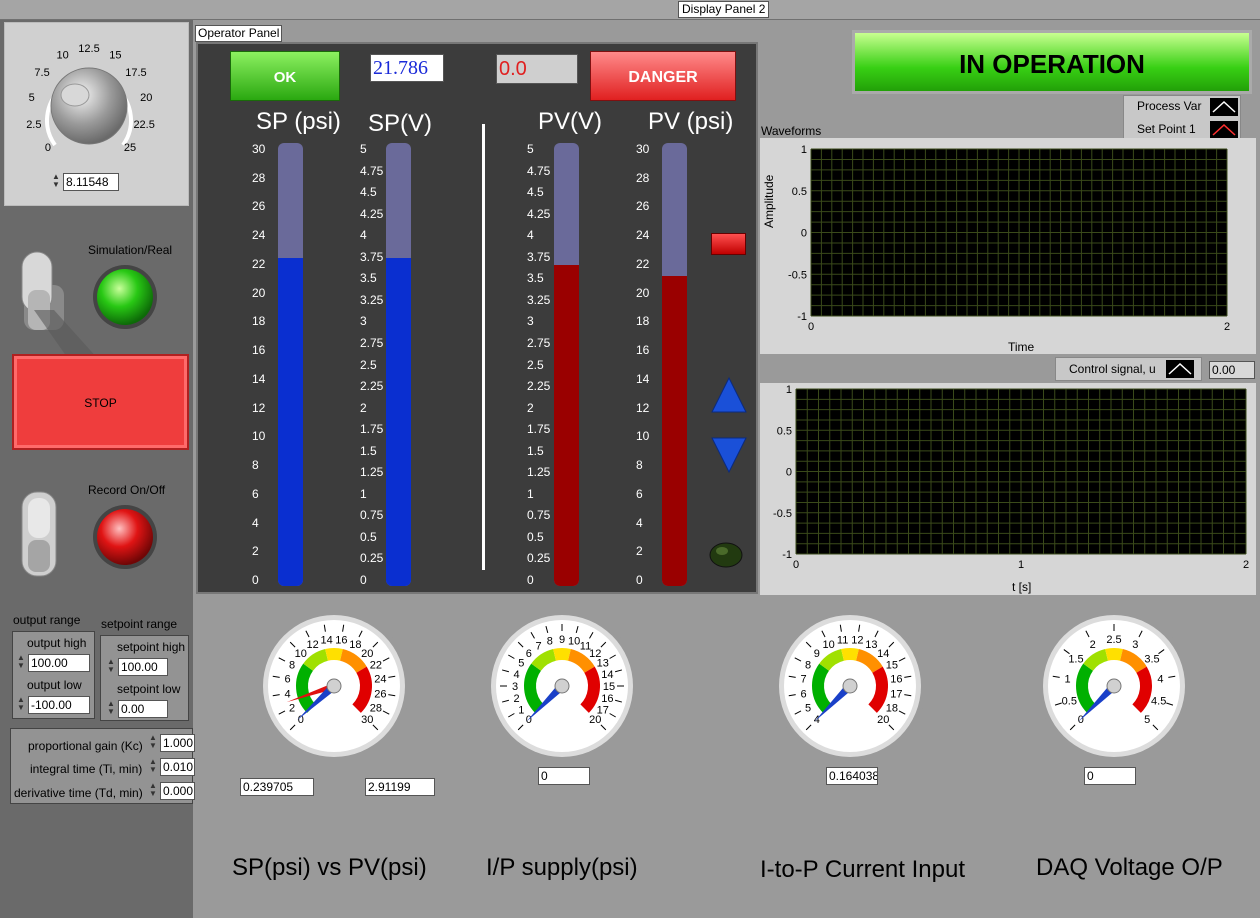  What do you see at coordinates (151, 647) in the screenshot?
I see `setpoint-high-label: setpoint high` at bounding box center [151, 647].